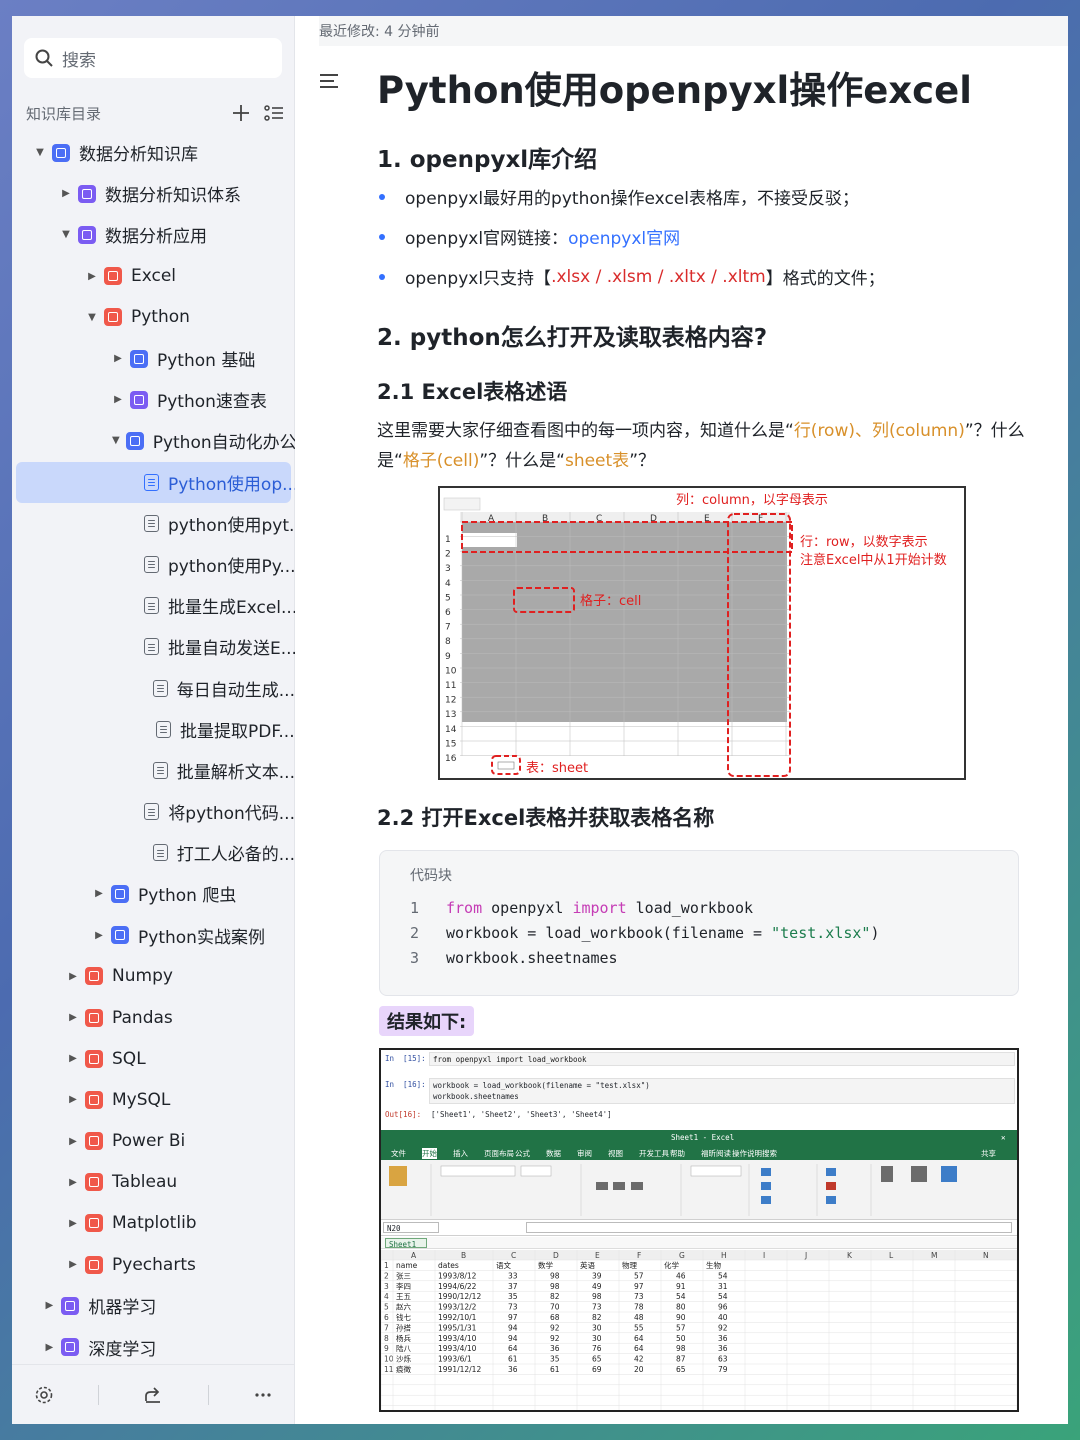 The width and height of the screenshot is (1080, 1440). I want to click on sidebar-item-4: ▼ Python, so click(153, 317).